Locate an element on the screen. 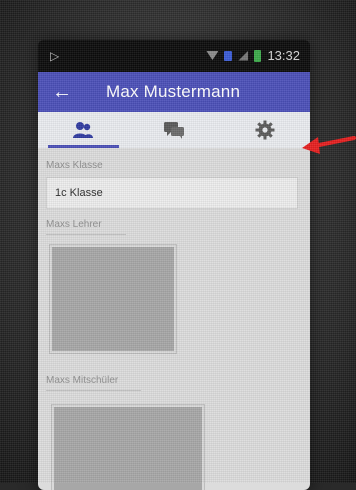 The image size is (356, 490). chat-bubbles-icon is located at coordinates (174, 130).